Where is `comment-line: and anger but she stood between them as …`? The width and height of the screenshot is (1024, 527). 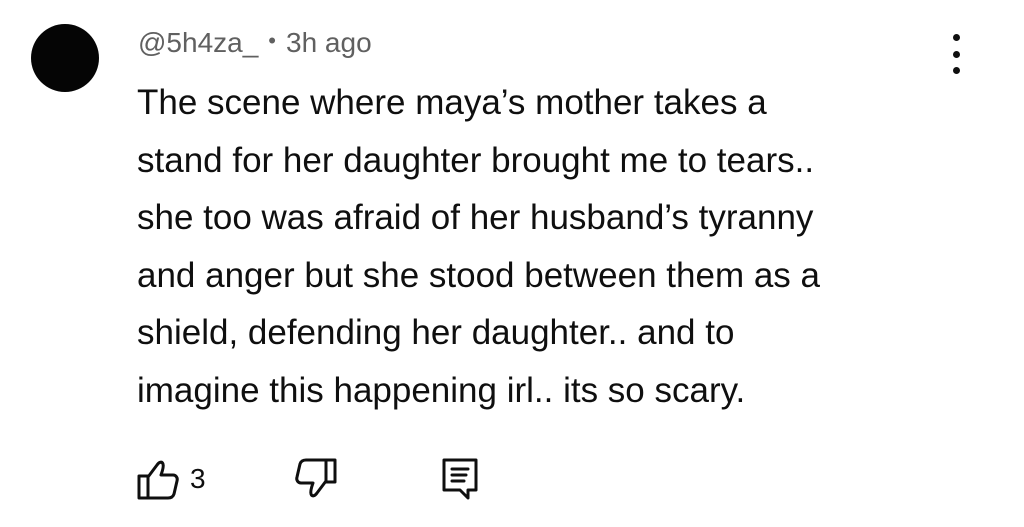
comment-line: and anger but she stood between them as … is located at coordinates (478, 275).